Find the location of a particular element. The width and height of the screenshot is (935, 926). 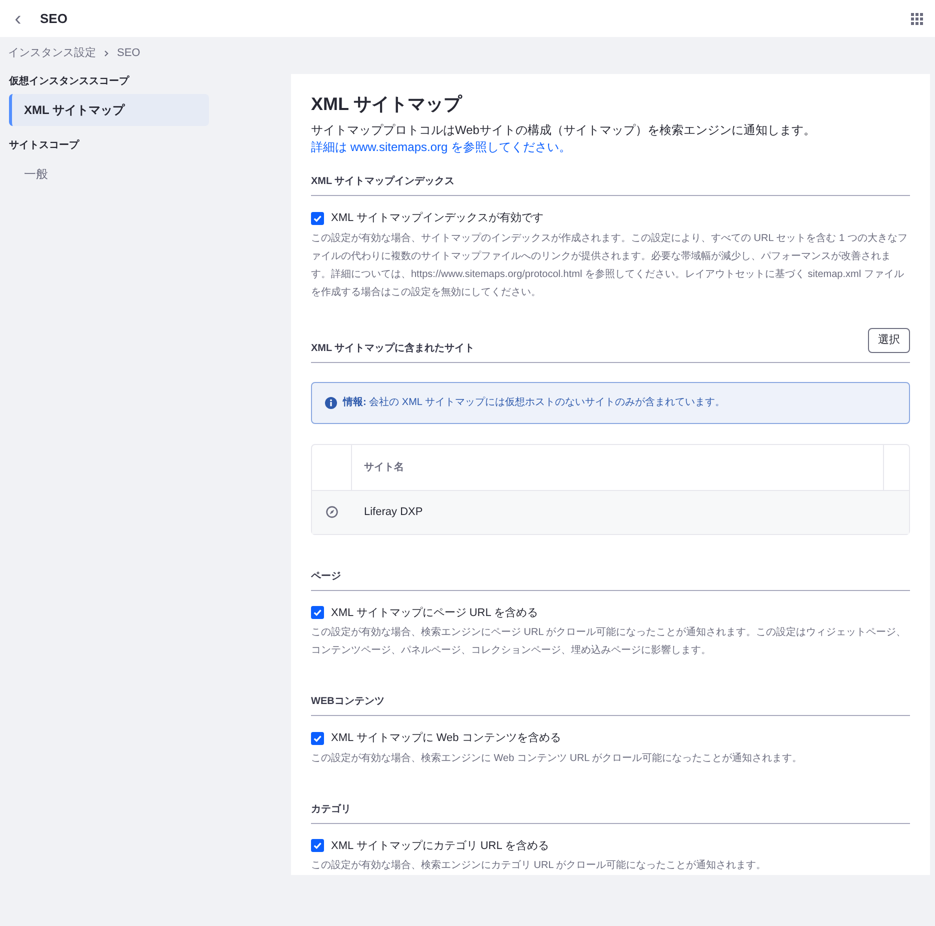

group-heading: ページ is located at coordinates (326, 577).